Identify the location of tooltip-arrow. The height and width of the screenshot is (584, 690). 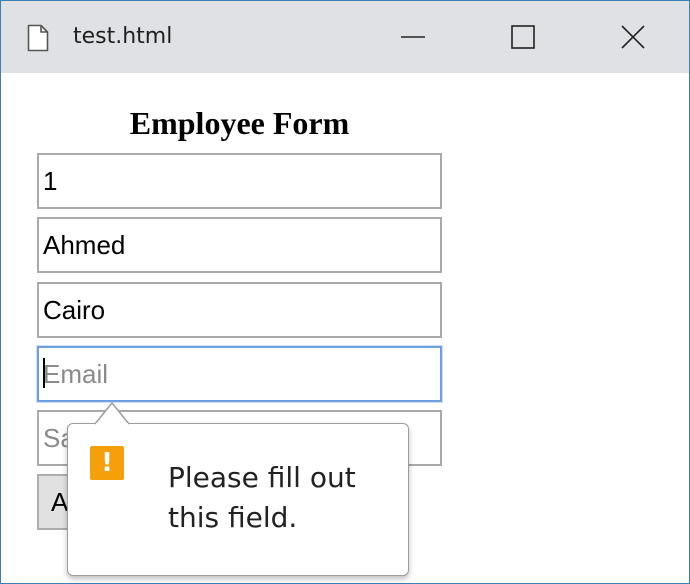
(112, 413).